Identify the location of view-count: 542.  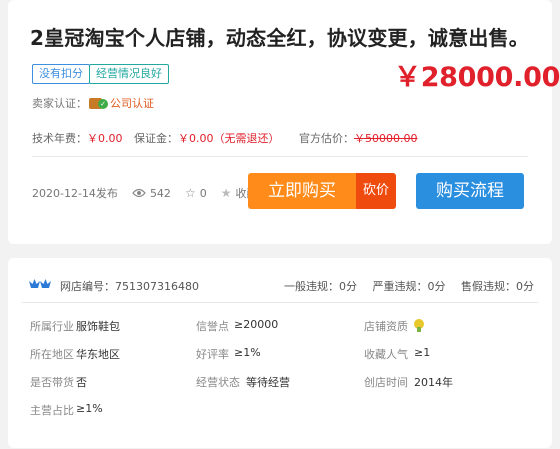
(151, 193).